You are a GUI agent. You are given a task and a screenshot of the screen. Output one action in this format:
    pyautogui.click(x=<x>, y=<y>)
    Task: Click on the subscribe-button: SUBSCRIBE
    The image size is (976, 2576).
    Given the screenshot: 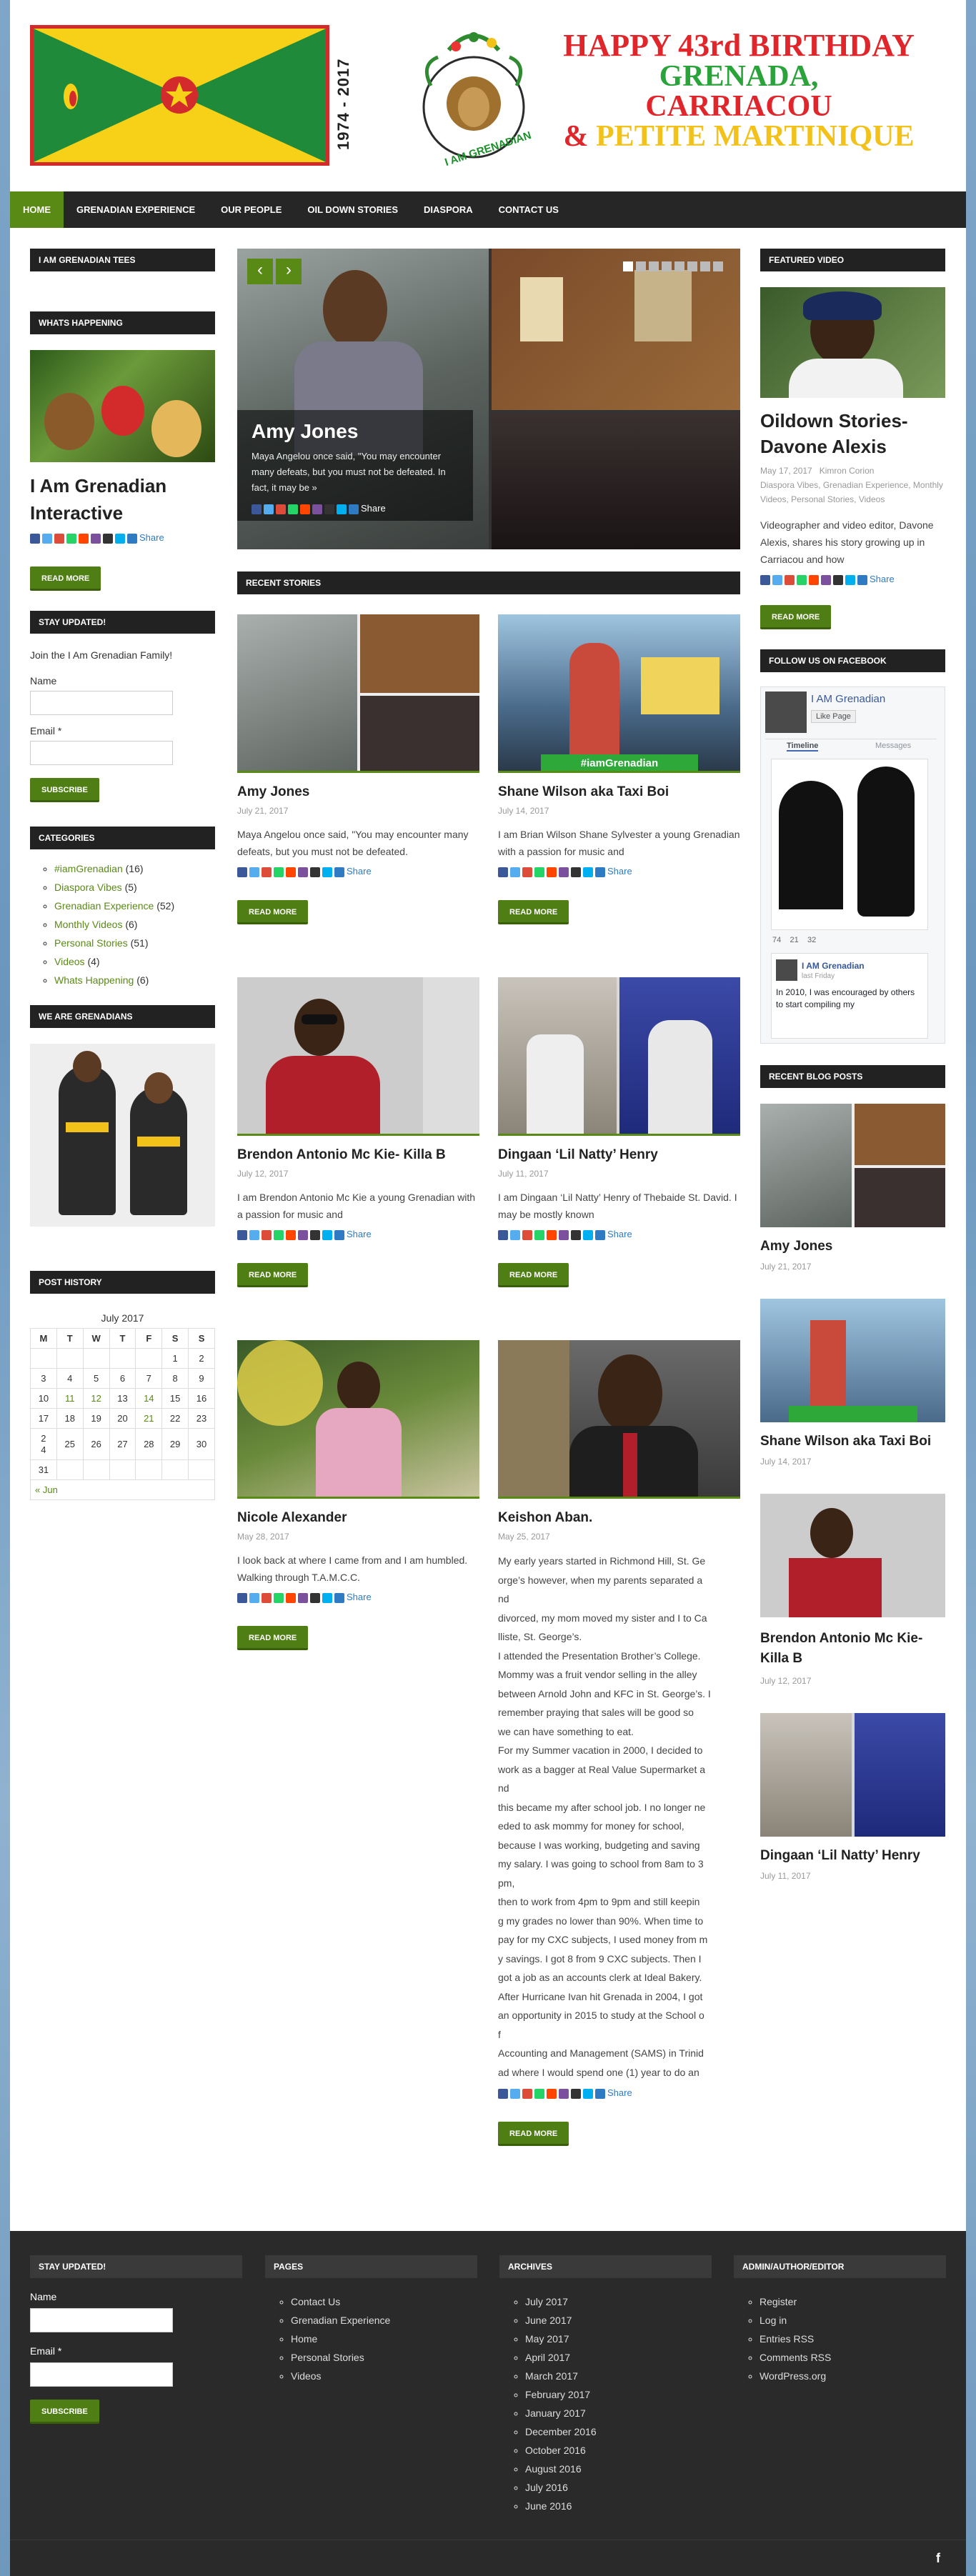 What is the action you would take?
    pyautogui.click(x=64, y=790)
    